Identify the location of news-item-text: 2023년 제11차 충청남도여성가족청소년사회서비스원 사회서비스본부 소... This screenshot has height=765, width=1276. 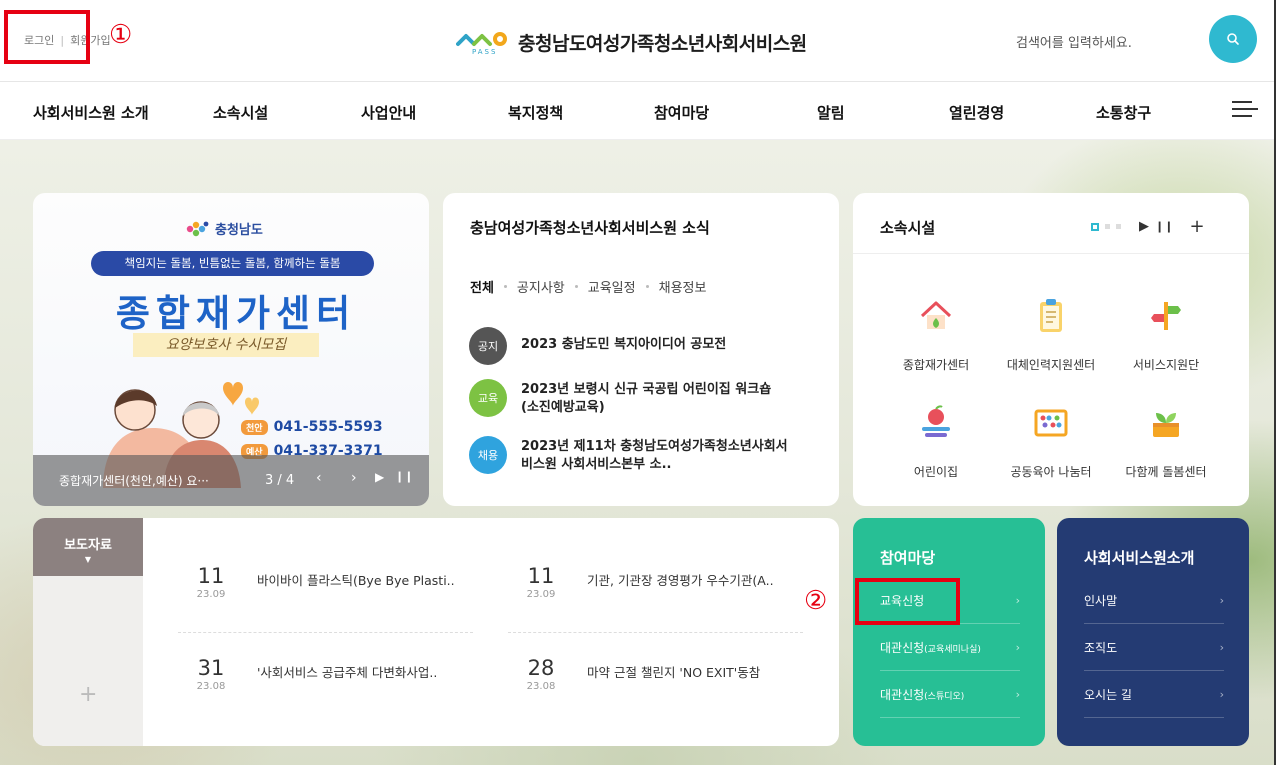
(654, 455).